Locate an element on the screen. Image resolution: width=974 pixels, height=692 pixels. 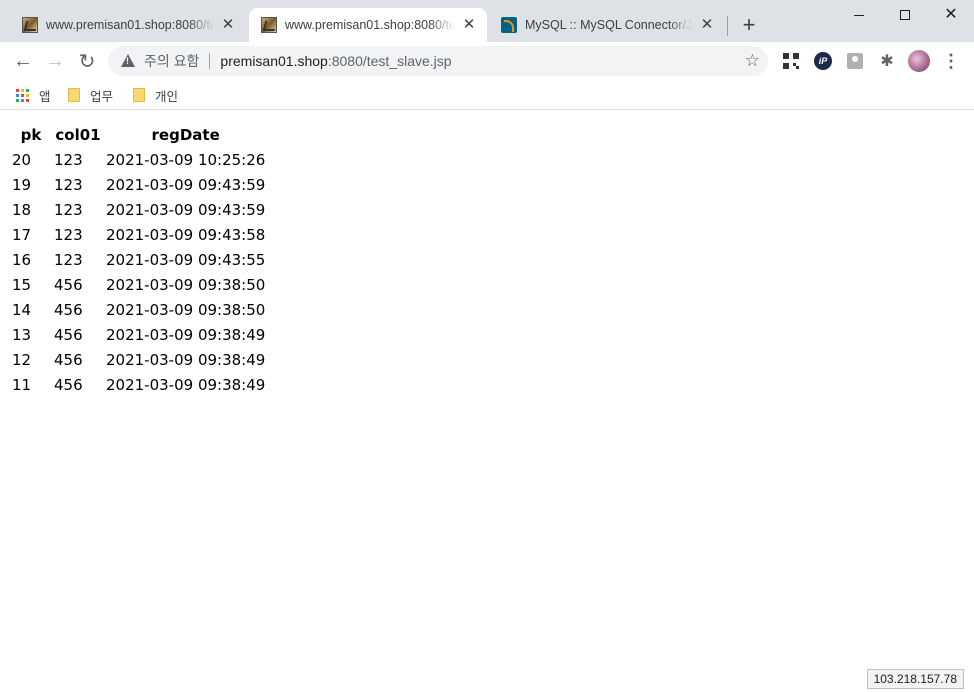
table-row: 11 456 2021-03-09 09:38:49 is located at coordinates (138, 384).